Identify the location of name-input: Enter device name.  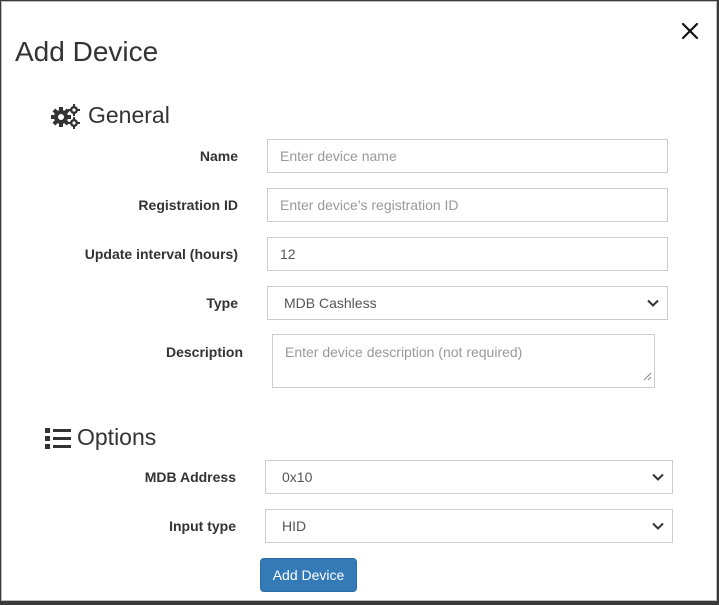
(467, 156).